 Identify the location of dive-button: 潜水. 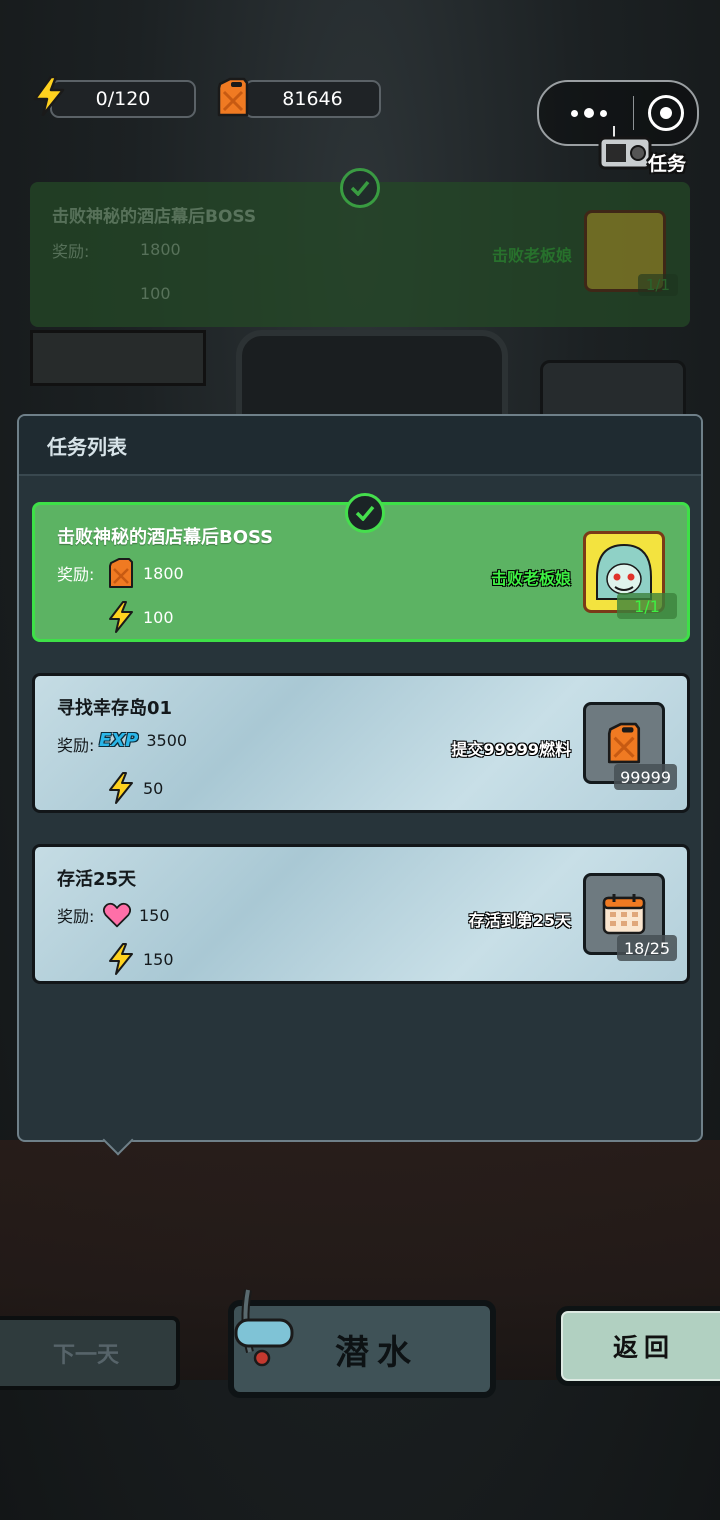
(362, 1343).